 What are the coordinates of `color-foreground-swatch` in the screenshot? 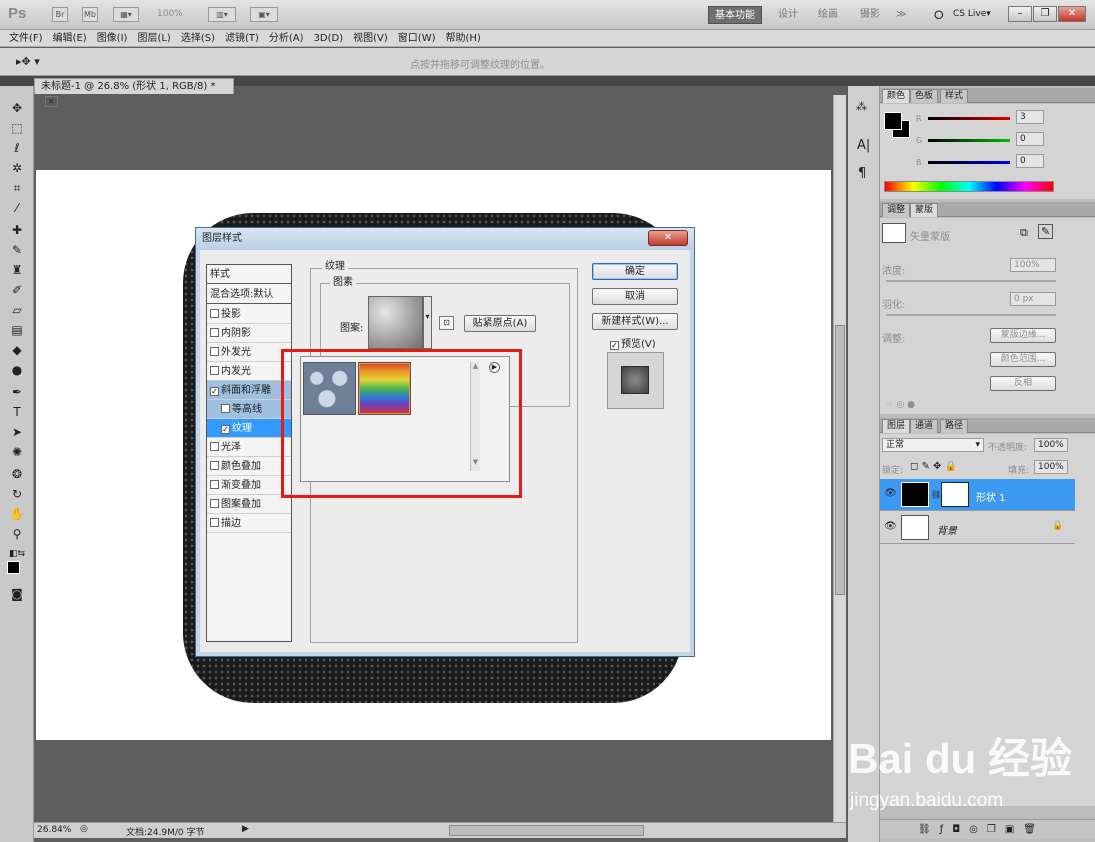 It's located at (893, 121).